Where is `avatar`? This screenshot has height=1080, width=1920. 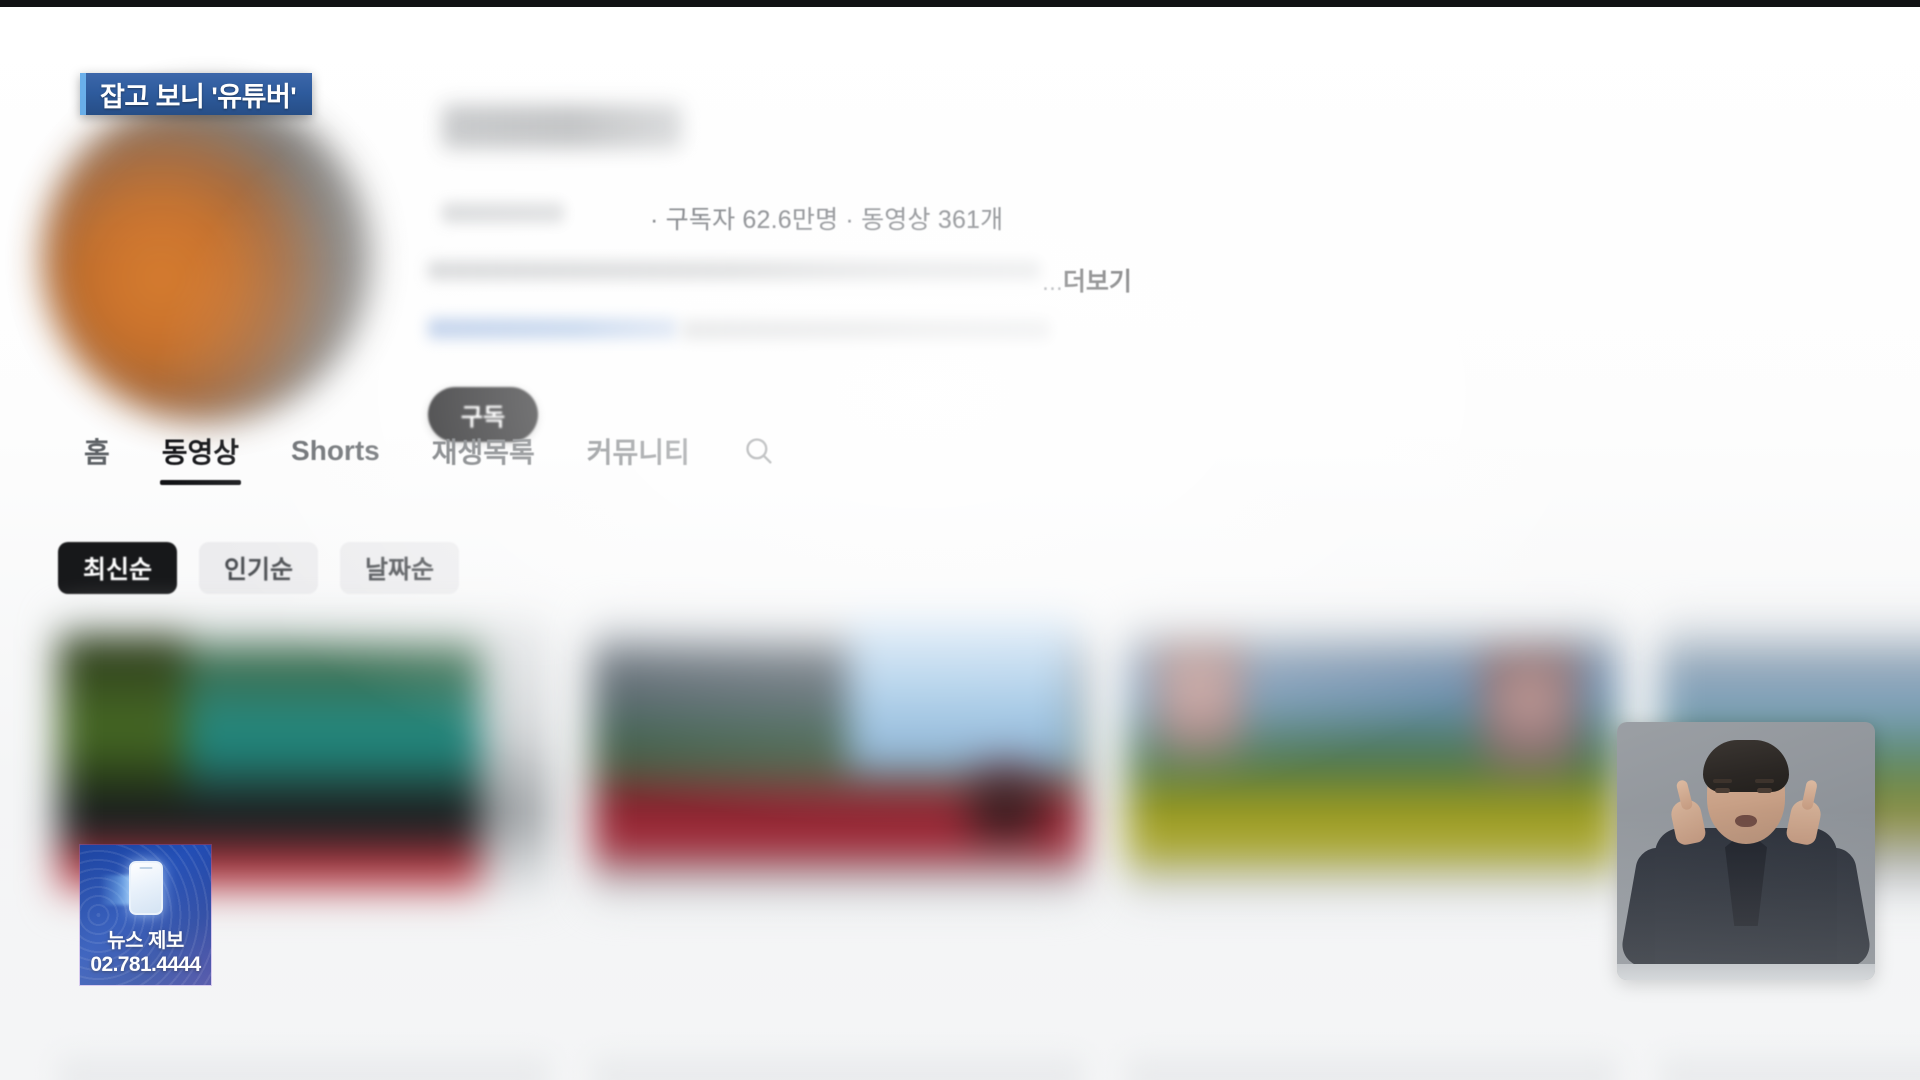
avatar is located at coordinates (207, 258).